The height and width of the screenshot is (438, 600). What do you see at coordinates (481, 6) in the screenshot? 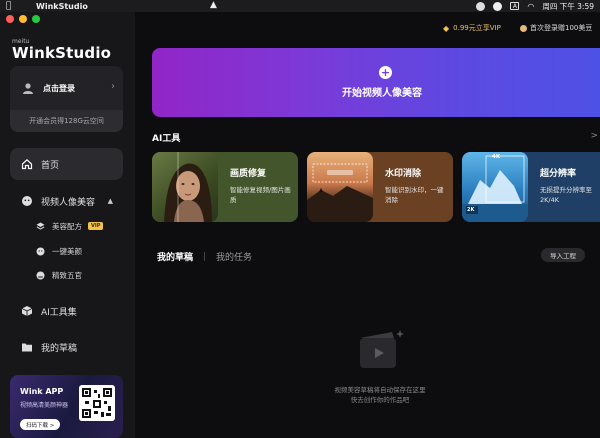
I see `vpn-icon` at bounding box center [481, 6].